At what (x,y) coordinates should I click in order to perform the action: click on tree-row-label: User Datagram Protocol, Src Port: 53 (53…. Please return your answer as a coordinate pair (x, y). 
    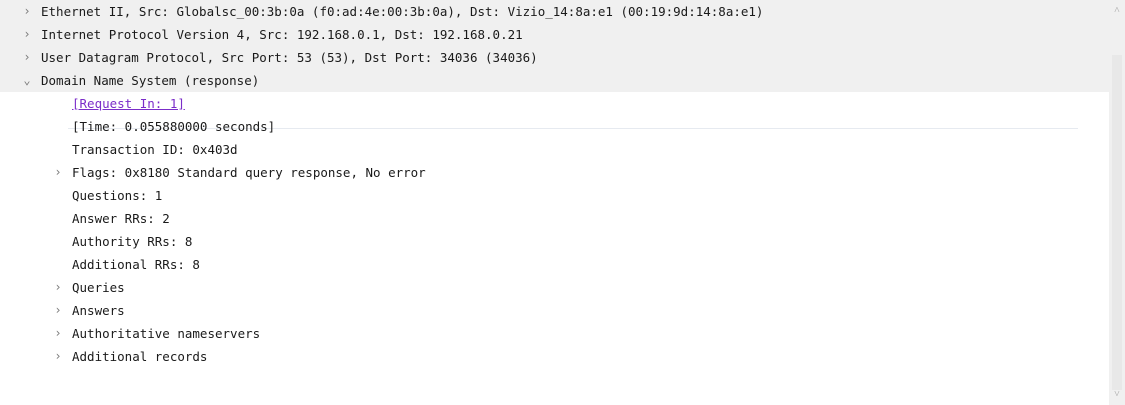
    Looking at the image, I should click on (289, 57).